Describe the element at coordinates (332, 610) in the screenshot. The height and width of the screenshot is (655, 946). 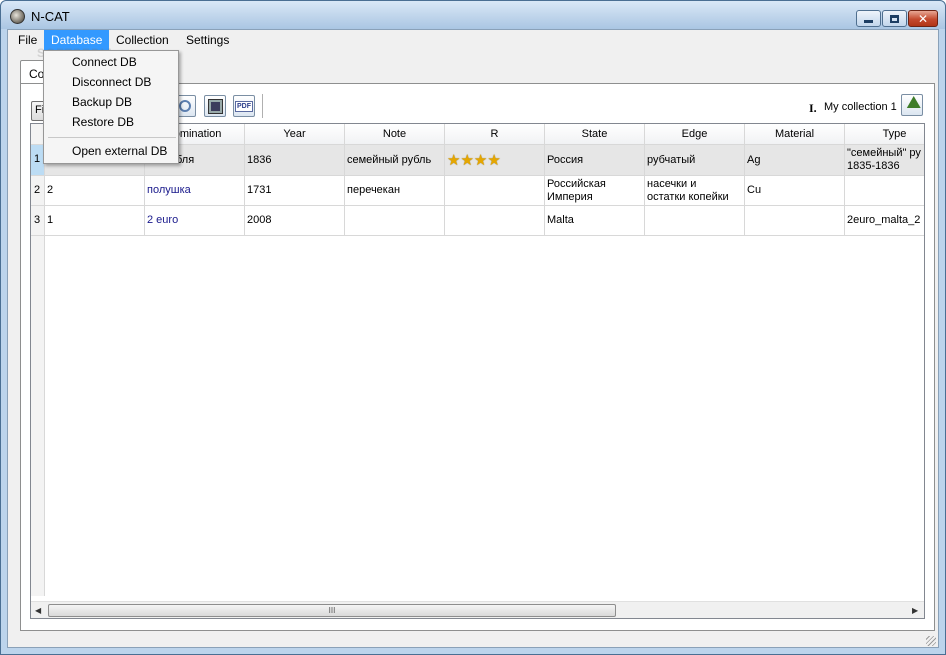
I see `scrollbar-thumb: III` at that location.